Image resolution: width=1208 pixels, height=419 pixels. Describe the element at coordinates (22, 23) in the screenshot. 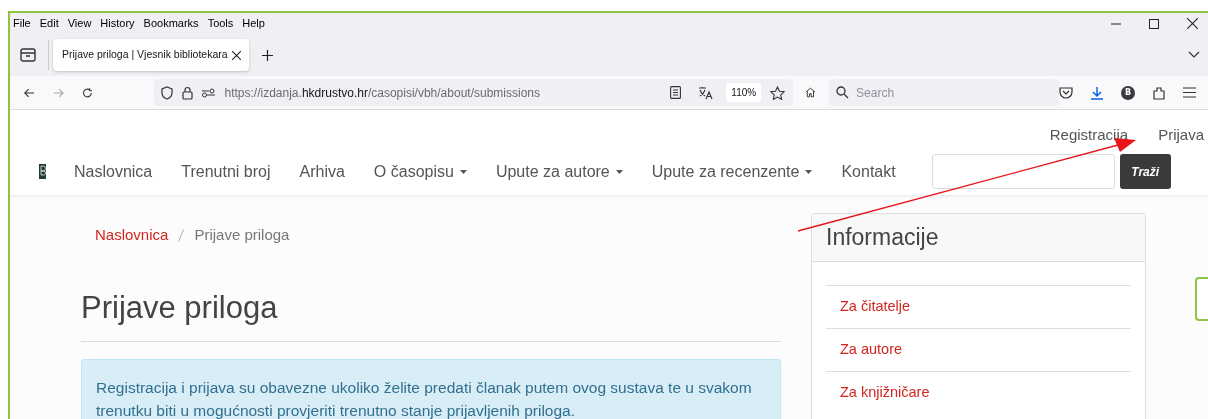

I see `menu-item: File` at that location.